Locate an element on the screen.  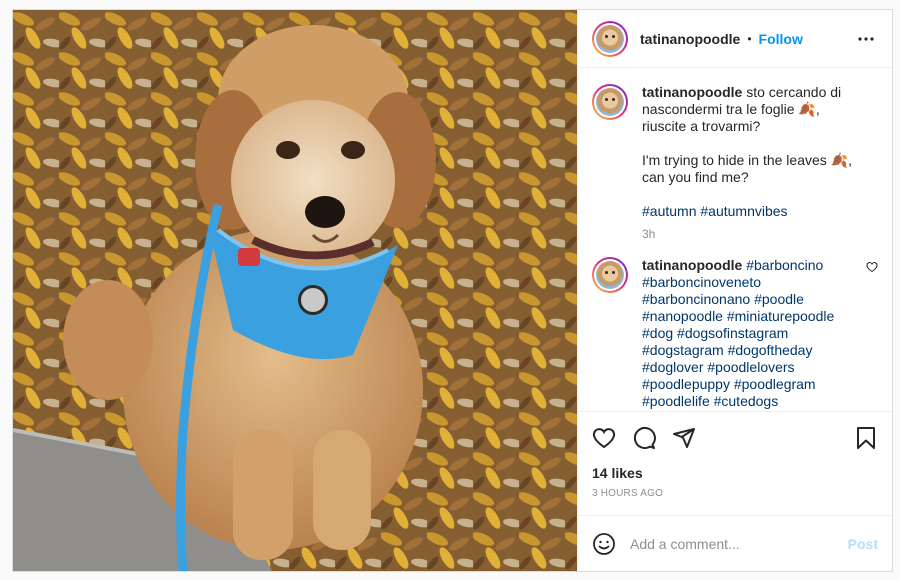
comment-like-heart-icon is located at coordinates (872, 267).